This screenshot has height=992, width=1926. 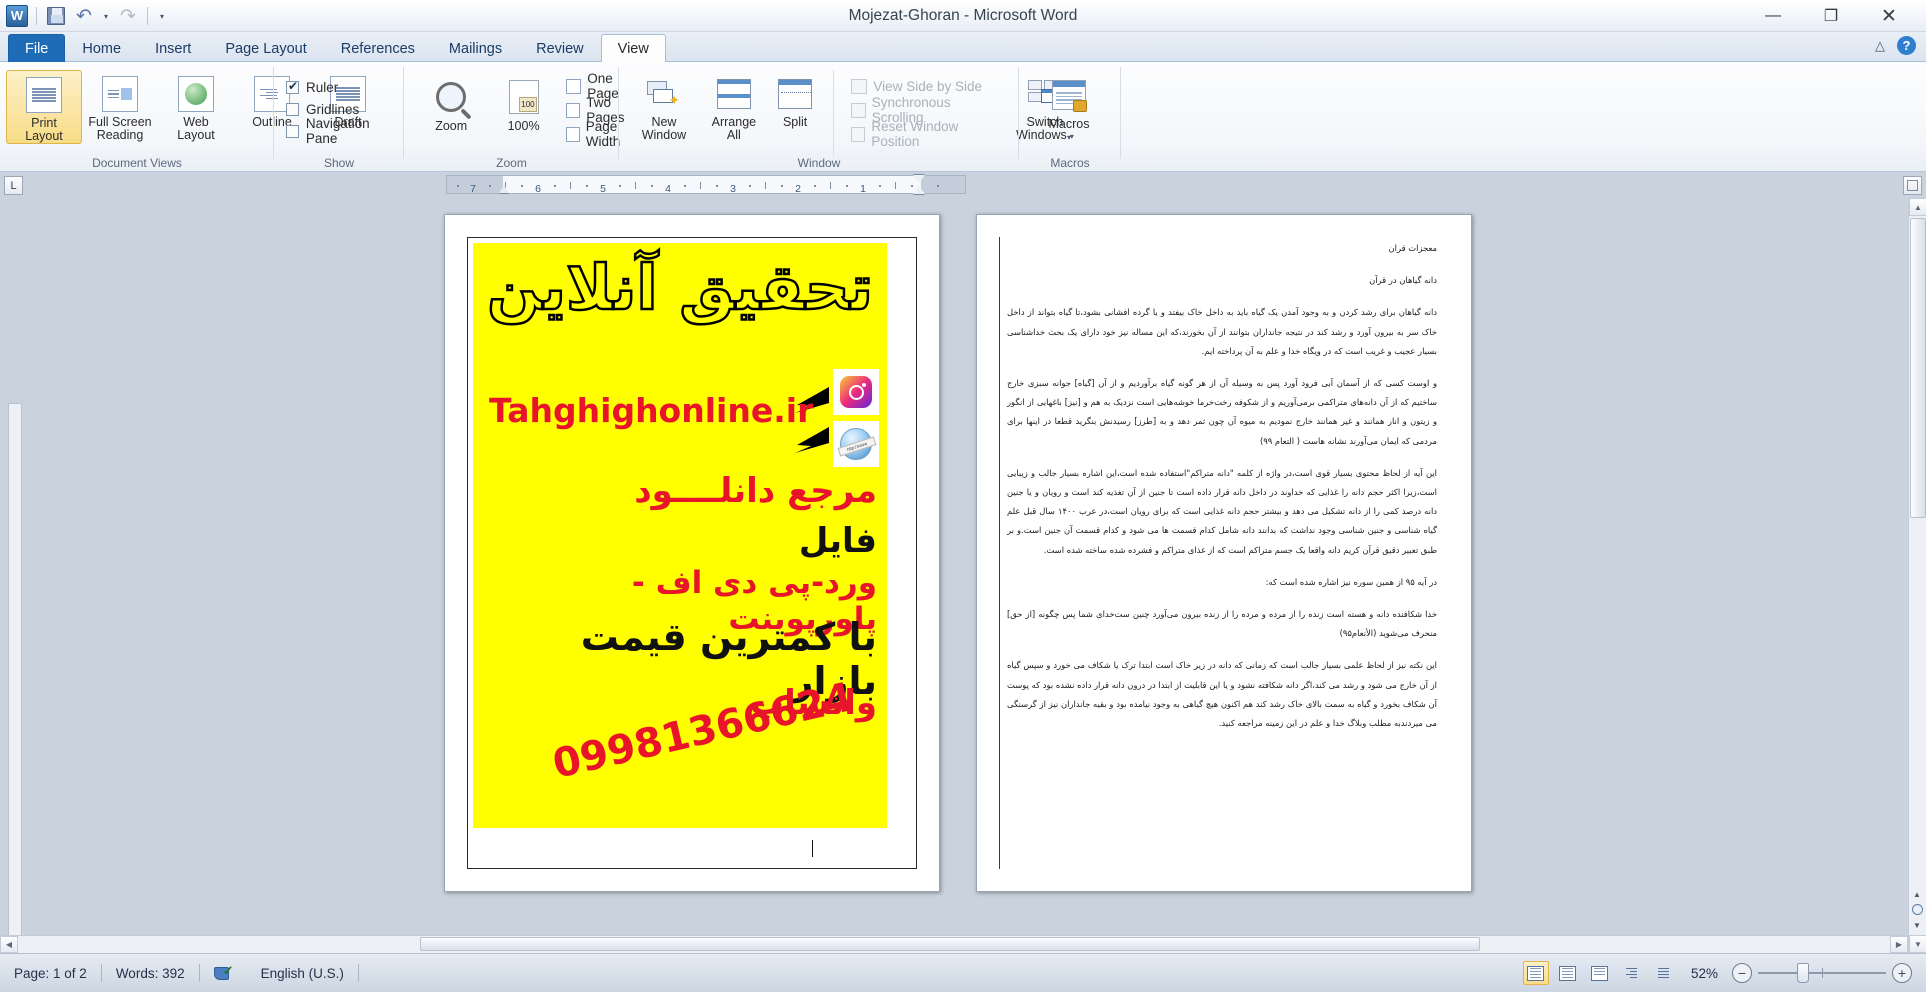 I want to click on tab-review: Review, so click(x=560, y=48).